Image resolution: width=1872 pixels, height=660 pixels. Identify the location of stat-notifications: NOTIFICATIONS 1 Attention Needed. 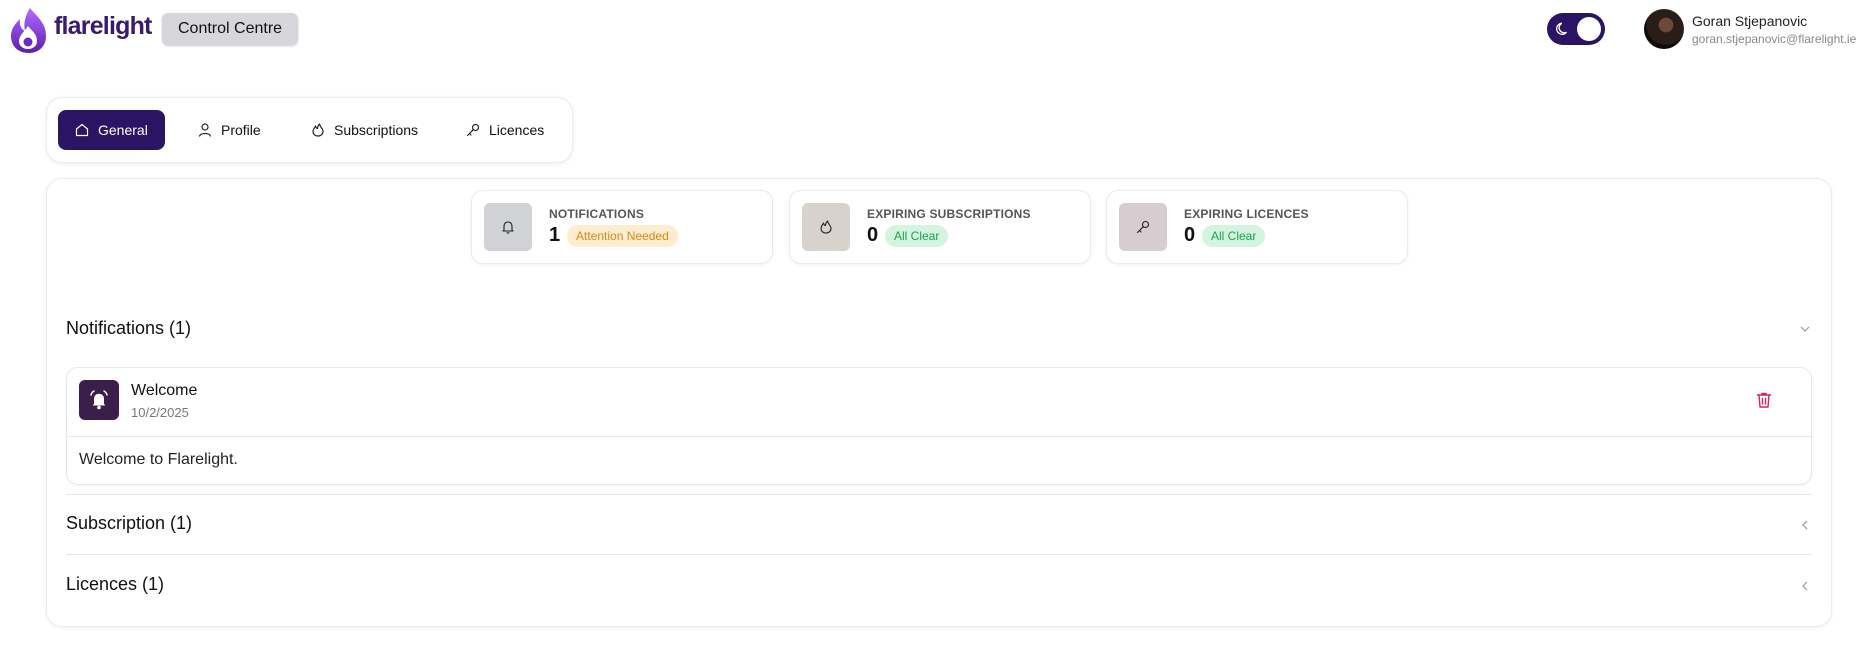
(622, 227).